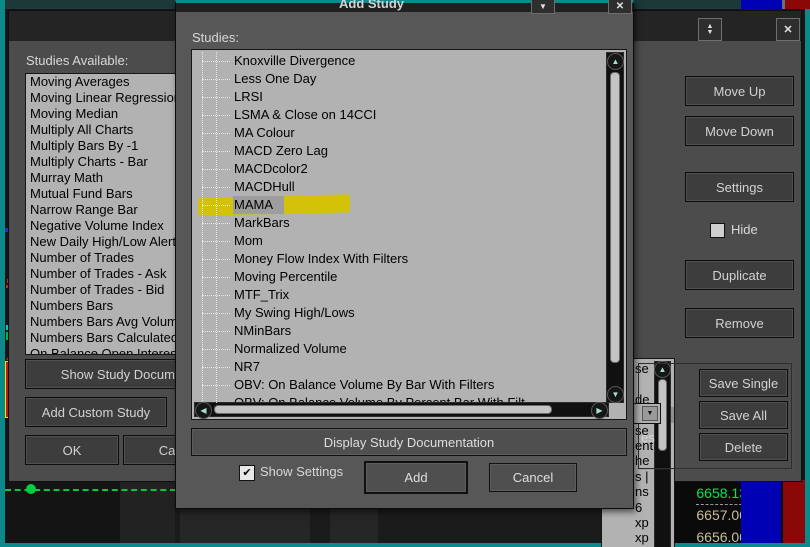  I want to click on list-item: LRSI, so click(399, 97).